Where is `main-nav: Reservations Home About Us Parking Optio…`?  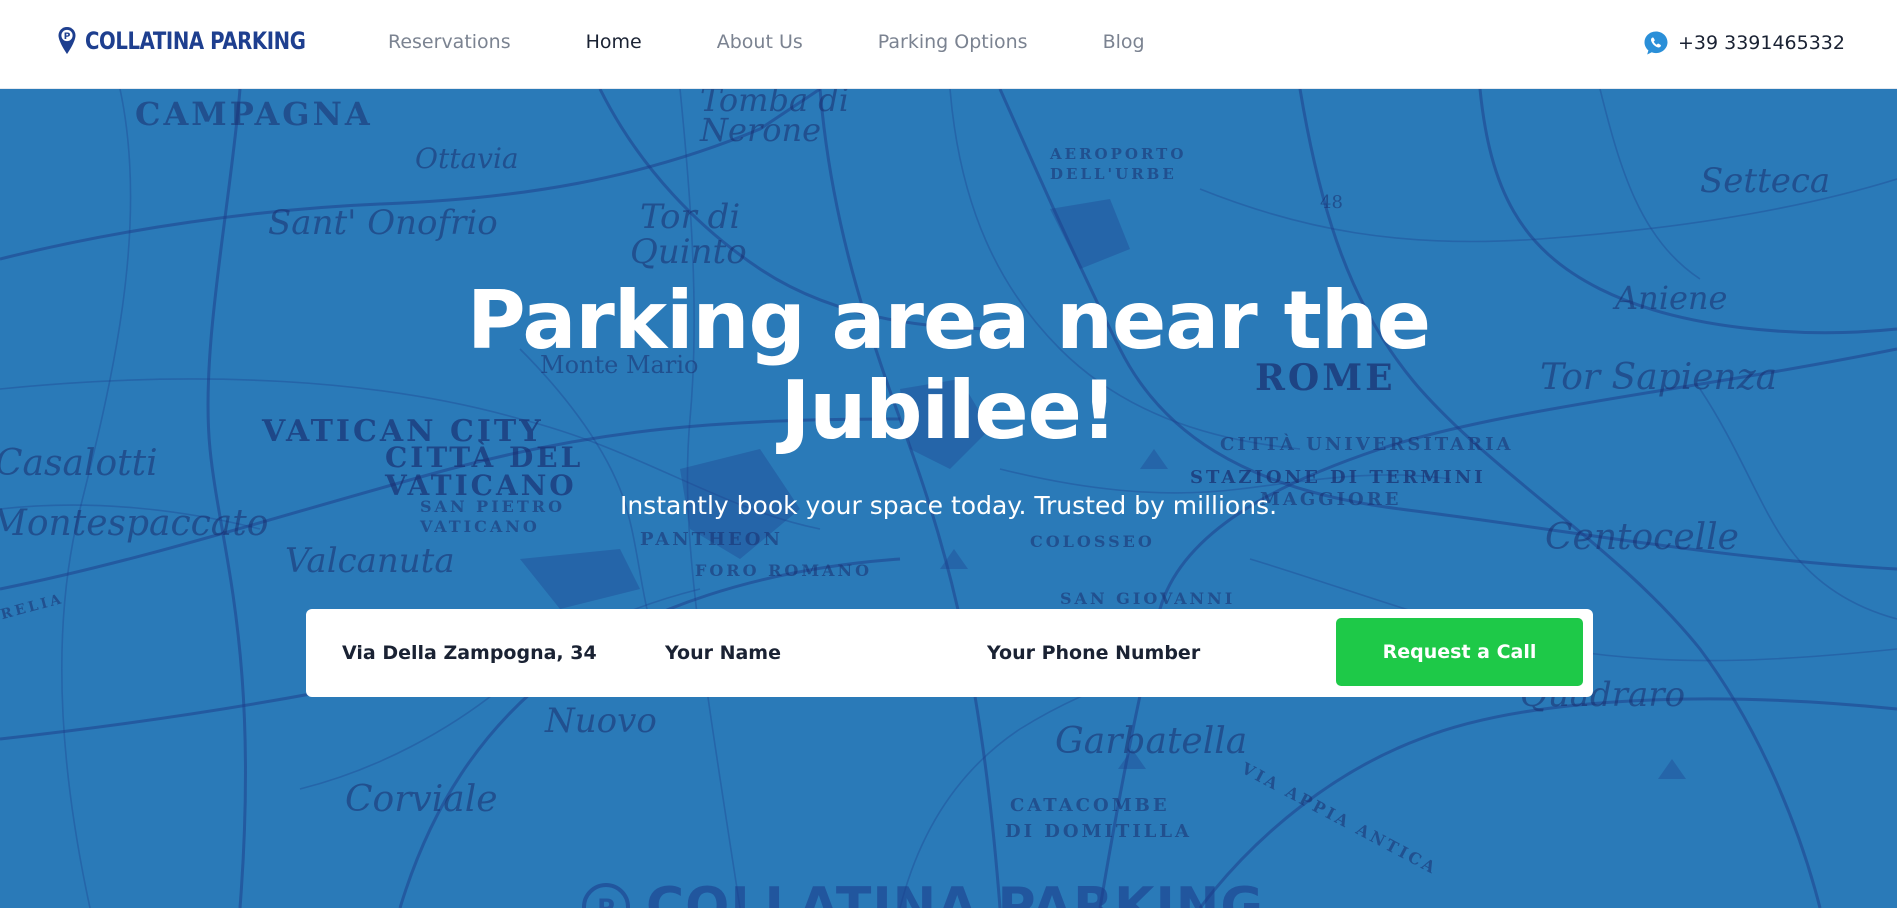 main-nav: Reservations Home About Us Parking Optio… is located at coordinates (804, 42).